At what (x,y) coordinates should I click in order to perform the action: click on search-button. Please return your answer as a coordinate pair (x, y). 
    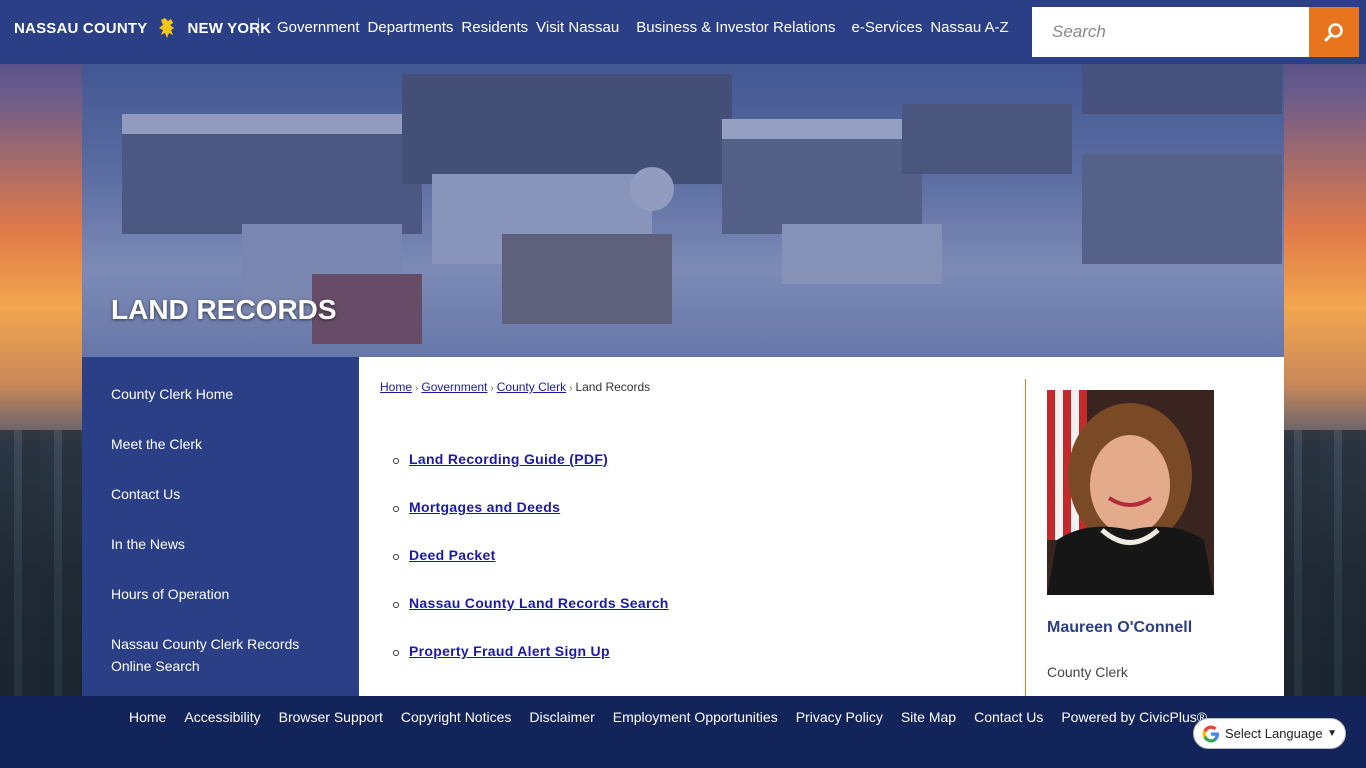
    Looking at the image, I should click on (1334, 32).